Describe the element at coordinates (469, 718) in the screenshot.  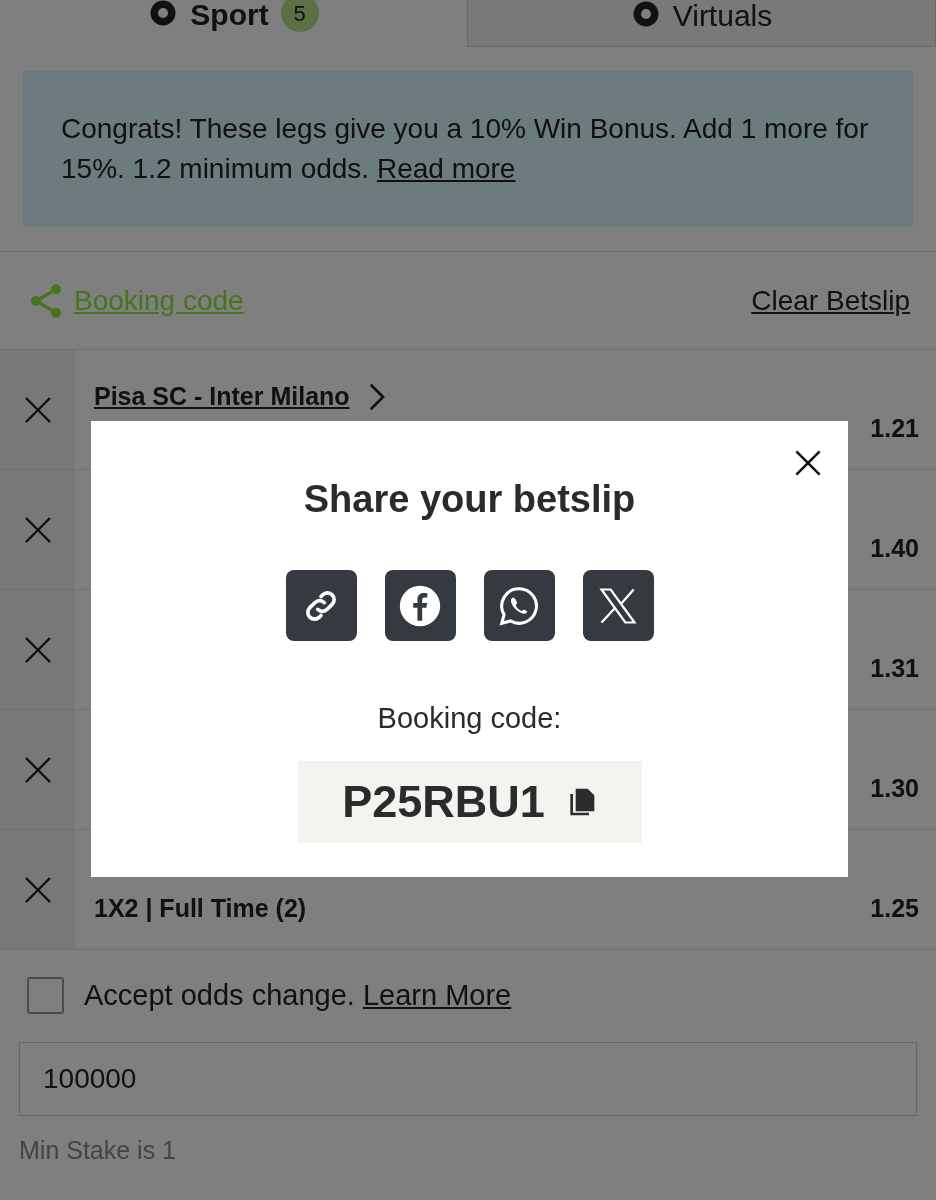
I see `booking-code-label: Booking code:` at that location.